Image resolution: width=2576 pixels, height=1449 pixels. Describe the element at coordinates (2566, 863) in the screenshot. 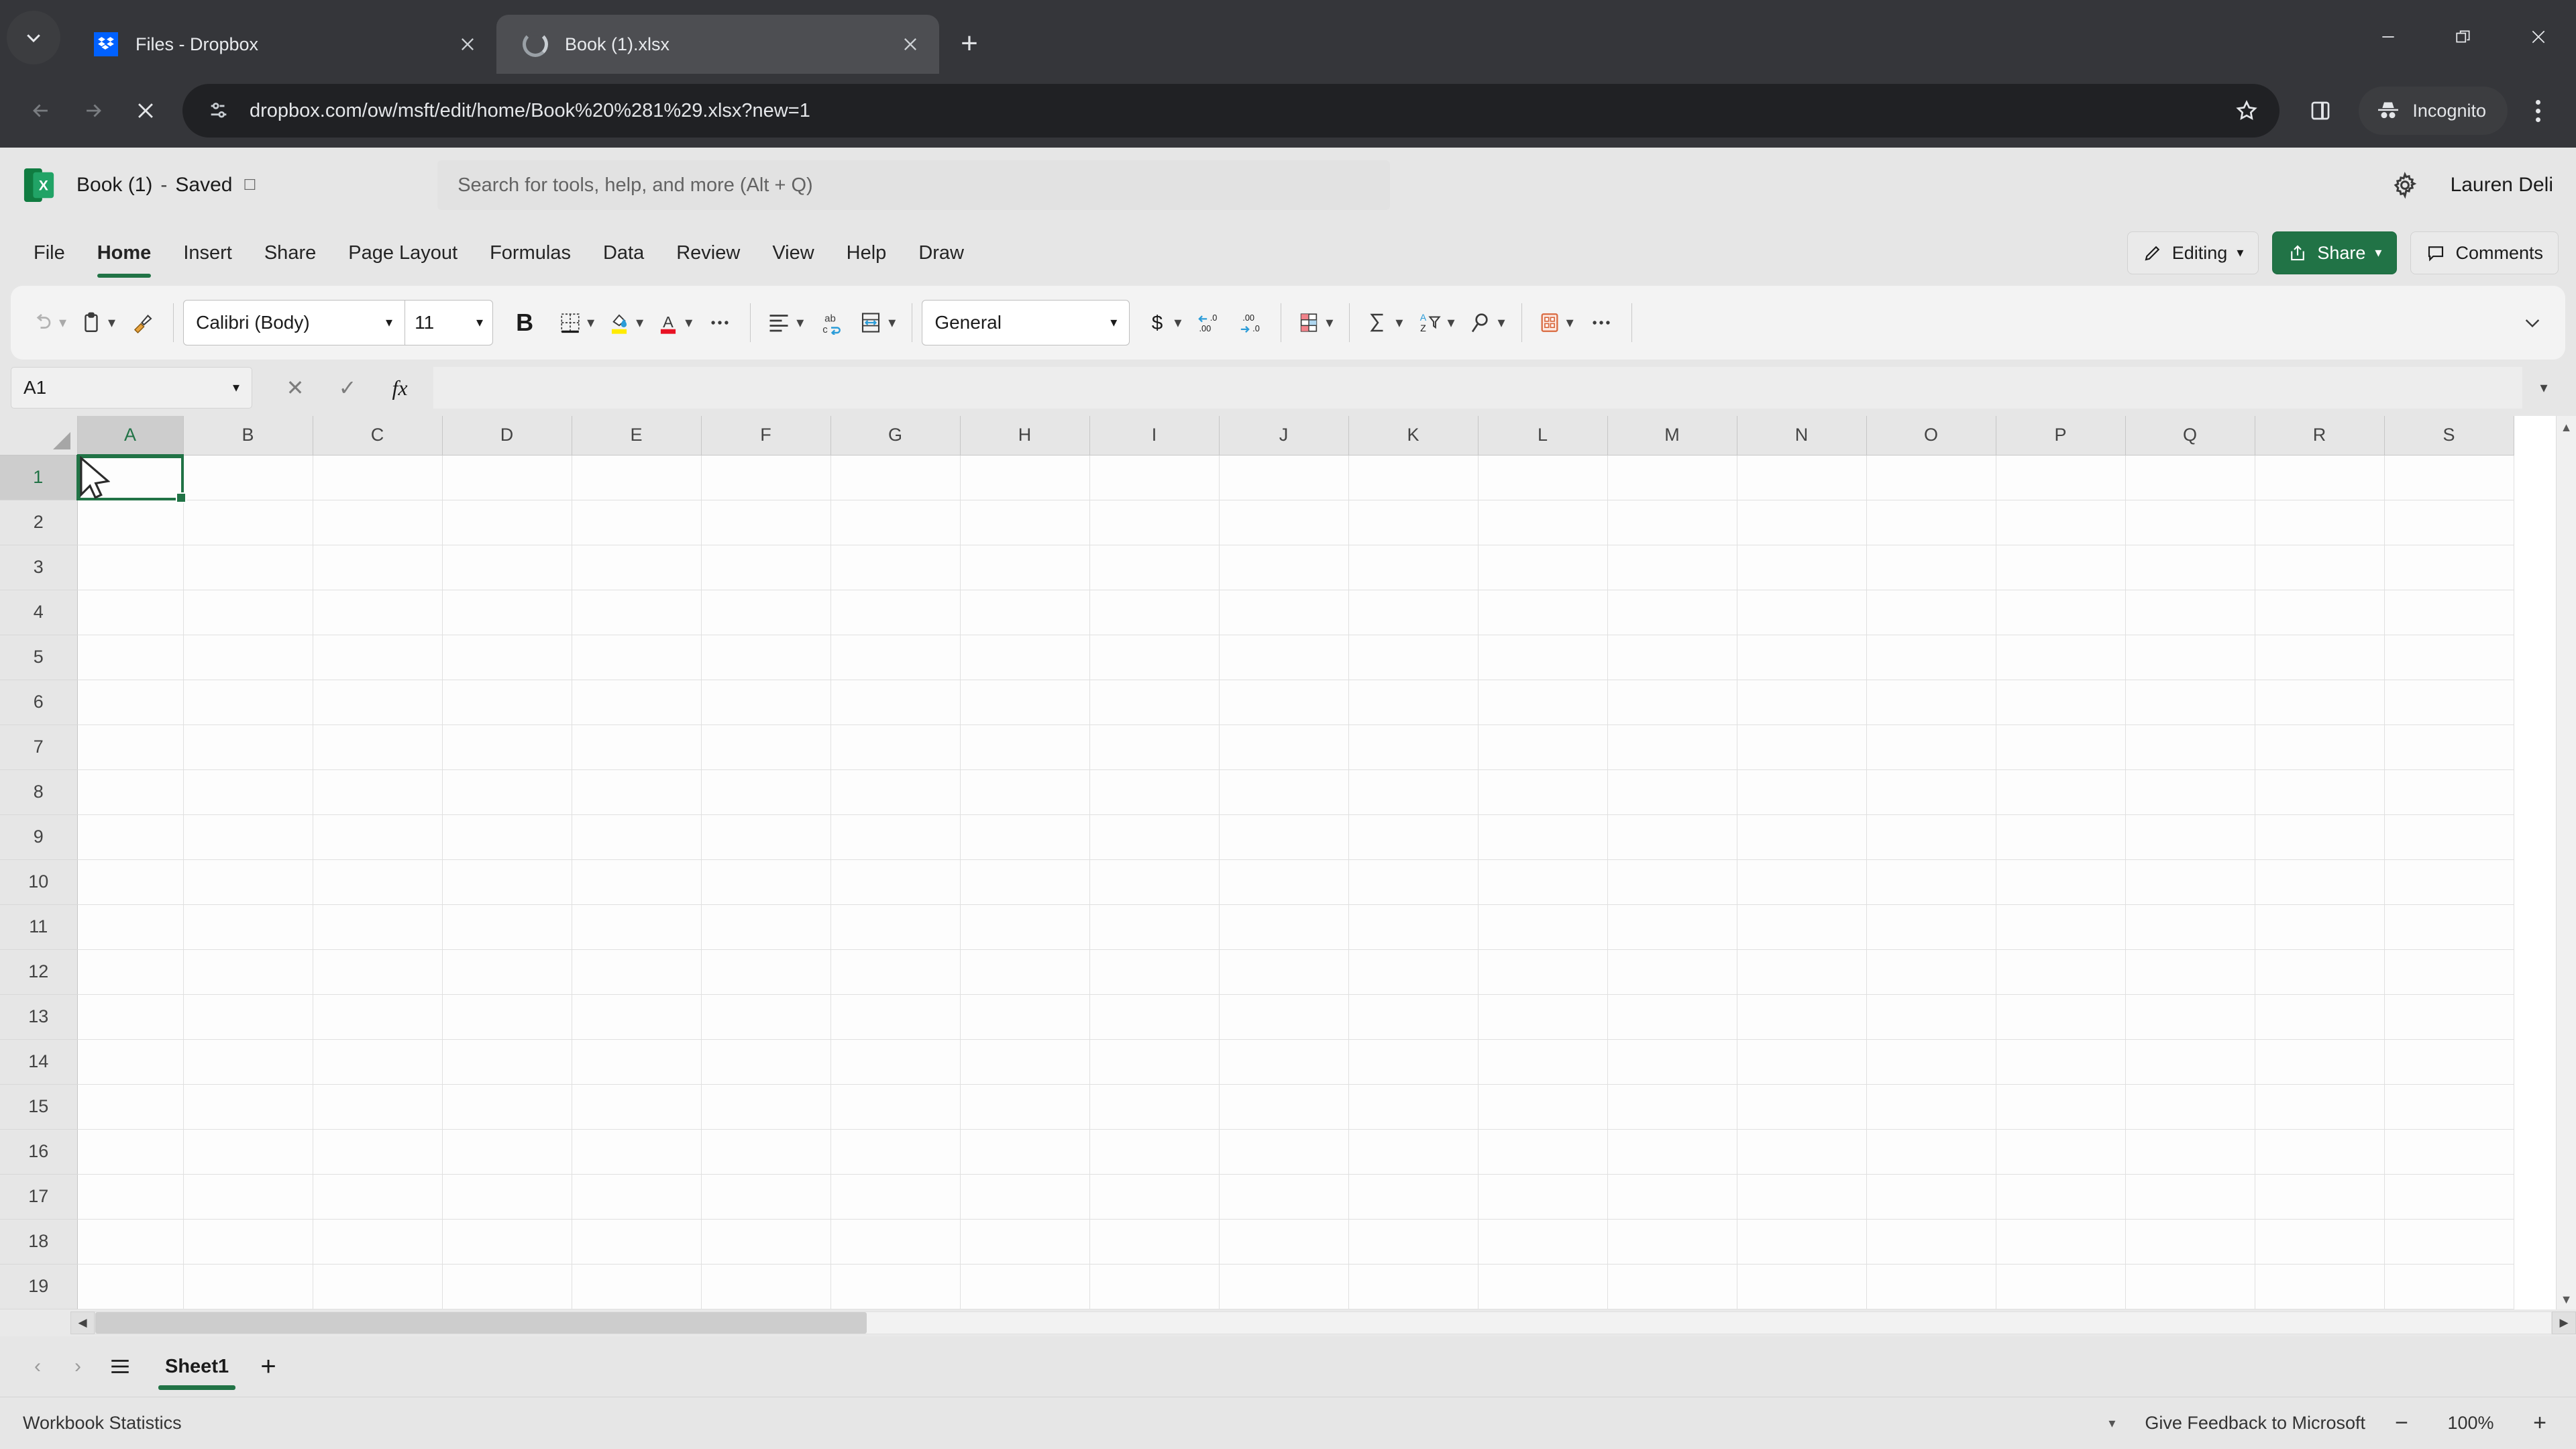

I see `vertical-scrollbar: ▲ ▼` at that location.